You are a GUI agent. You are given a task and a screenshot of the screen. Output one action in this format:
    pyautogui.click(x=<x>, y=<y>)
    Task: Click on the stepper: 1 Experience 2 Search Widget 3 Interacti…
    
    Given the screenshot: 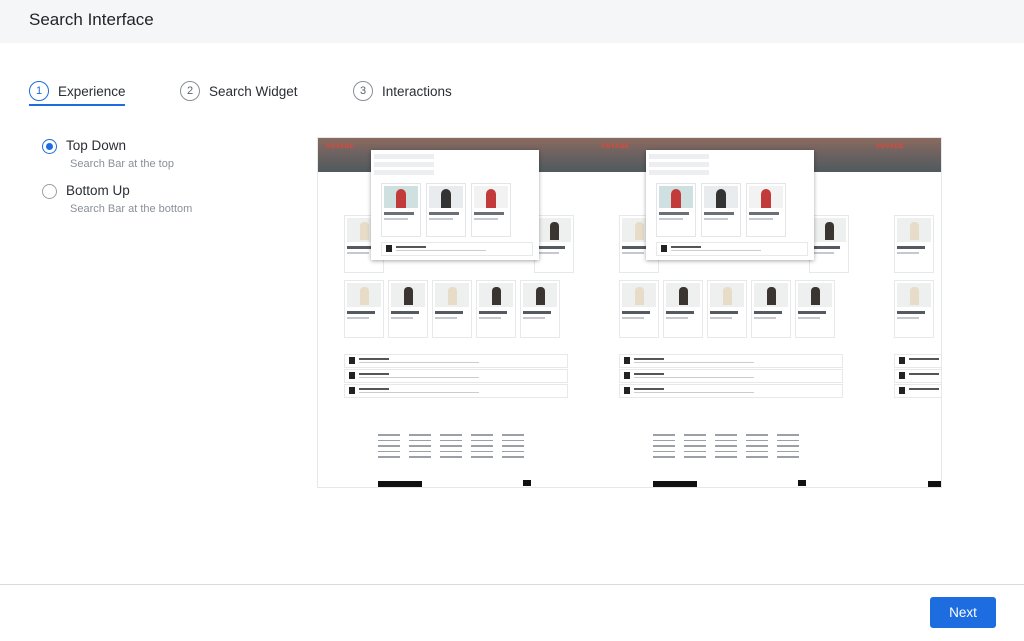 What is the action you would take?
    pyautogui.click(x=512, y=93)
    